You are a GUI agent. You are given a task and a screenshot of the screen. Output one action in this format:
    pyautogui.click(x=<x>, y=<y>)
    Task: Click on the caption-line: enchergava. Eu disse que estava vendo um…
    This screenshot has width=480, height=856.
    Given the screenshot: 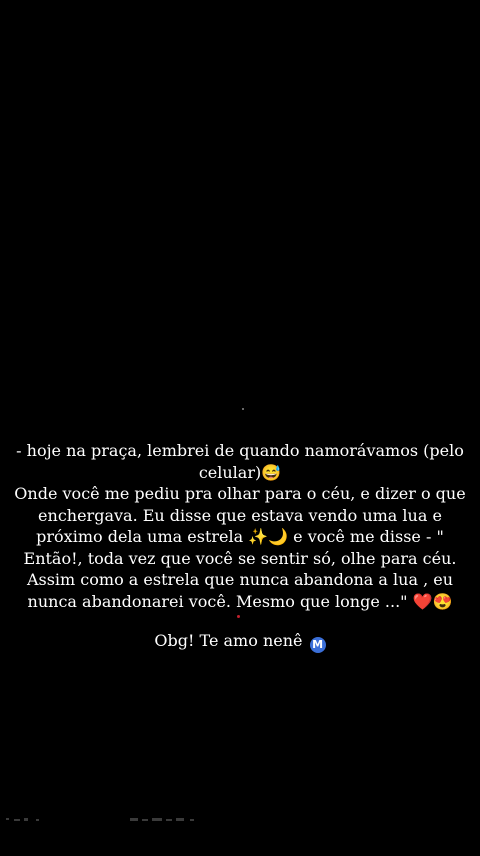 What is the action you would take?
    pyautogui.click(x=240, y=515)
    